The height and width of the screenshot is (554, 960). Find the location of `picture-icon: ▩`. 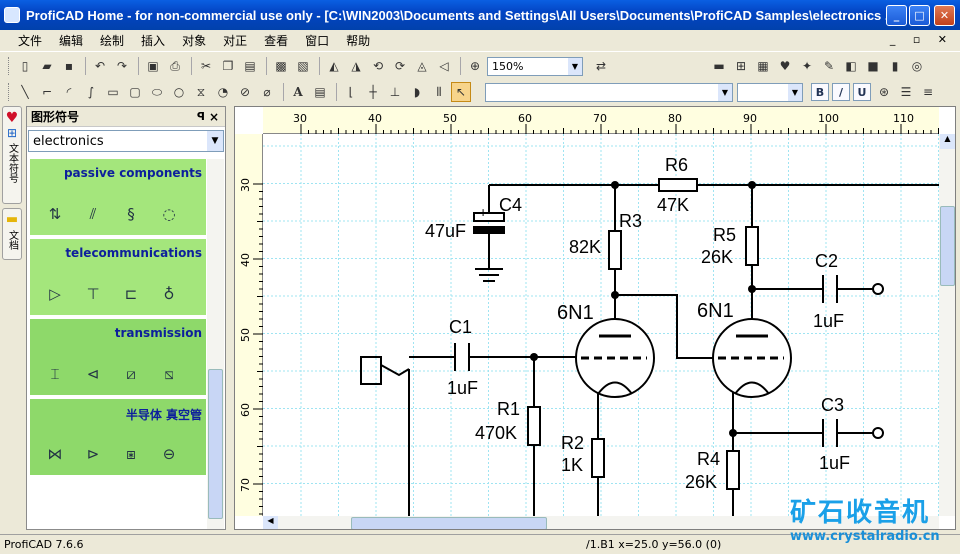

picture-icon: ▩ is located at coordinates (281, 66).